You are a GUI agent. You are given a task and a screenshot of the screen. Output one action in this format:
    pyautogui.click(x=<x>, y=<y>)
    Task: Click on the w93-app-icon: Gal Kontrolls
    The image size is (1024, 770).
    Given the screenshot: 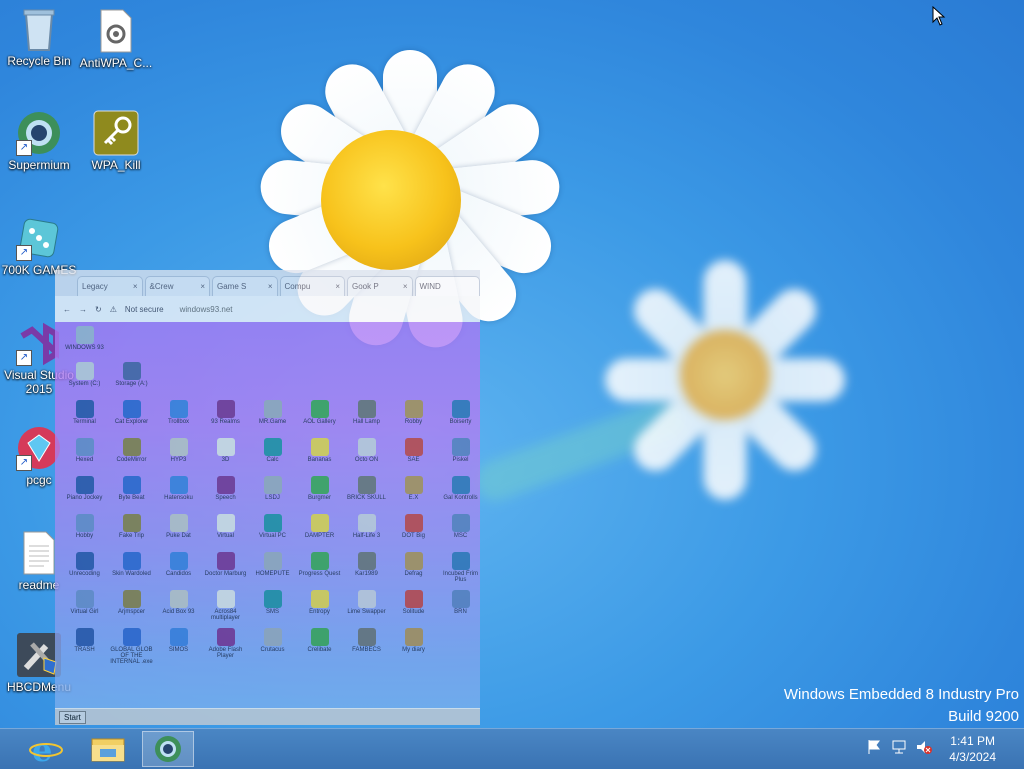 What is the action you would take?
    pyautogui.click(x=460, y=494)
    